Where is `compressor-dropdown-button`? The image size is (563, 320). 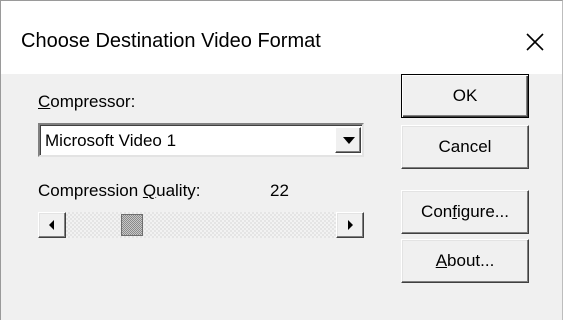 compressor-dropdown-button is located at coordinates (348, 140).